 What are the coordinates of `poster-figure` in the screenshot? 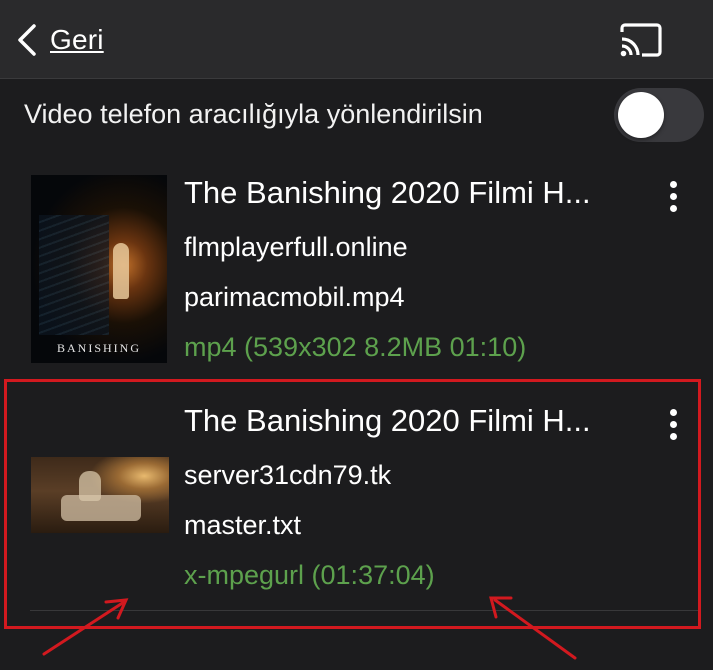 It's located at (121, 271).